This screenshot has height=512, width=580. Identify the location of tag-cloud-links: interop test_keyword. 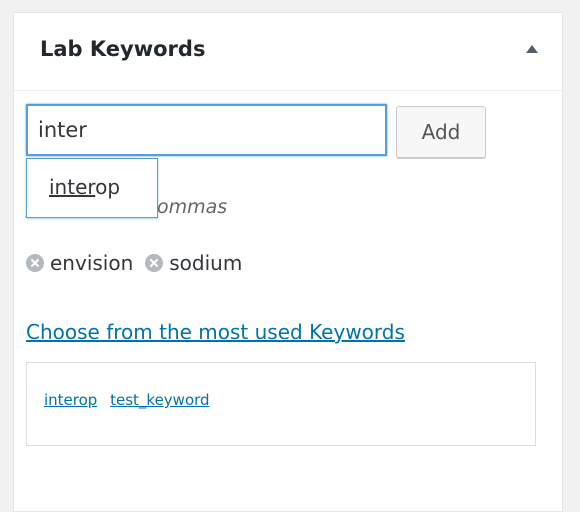
(131, 400).